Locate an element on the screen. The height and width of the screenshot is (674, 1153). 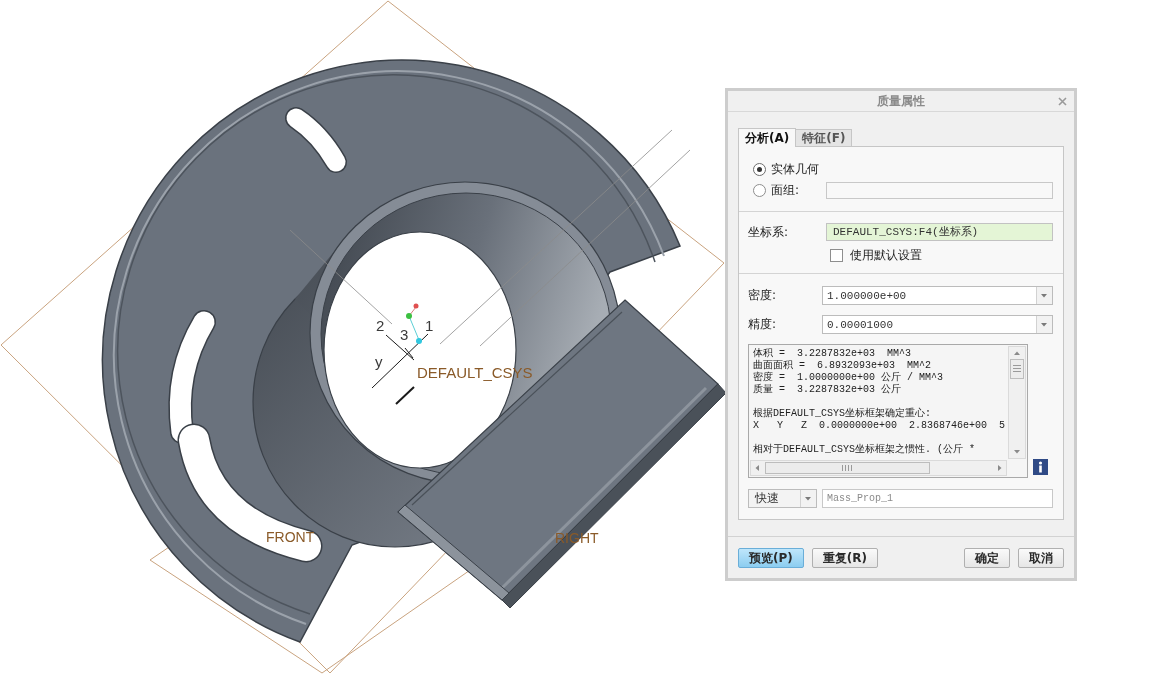
result-line: 根据DEFAULT_CSYS坐标框架确定重心: is located at coordinates (842, 414).